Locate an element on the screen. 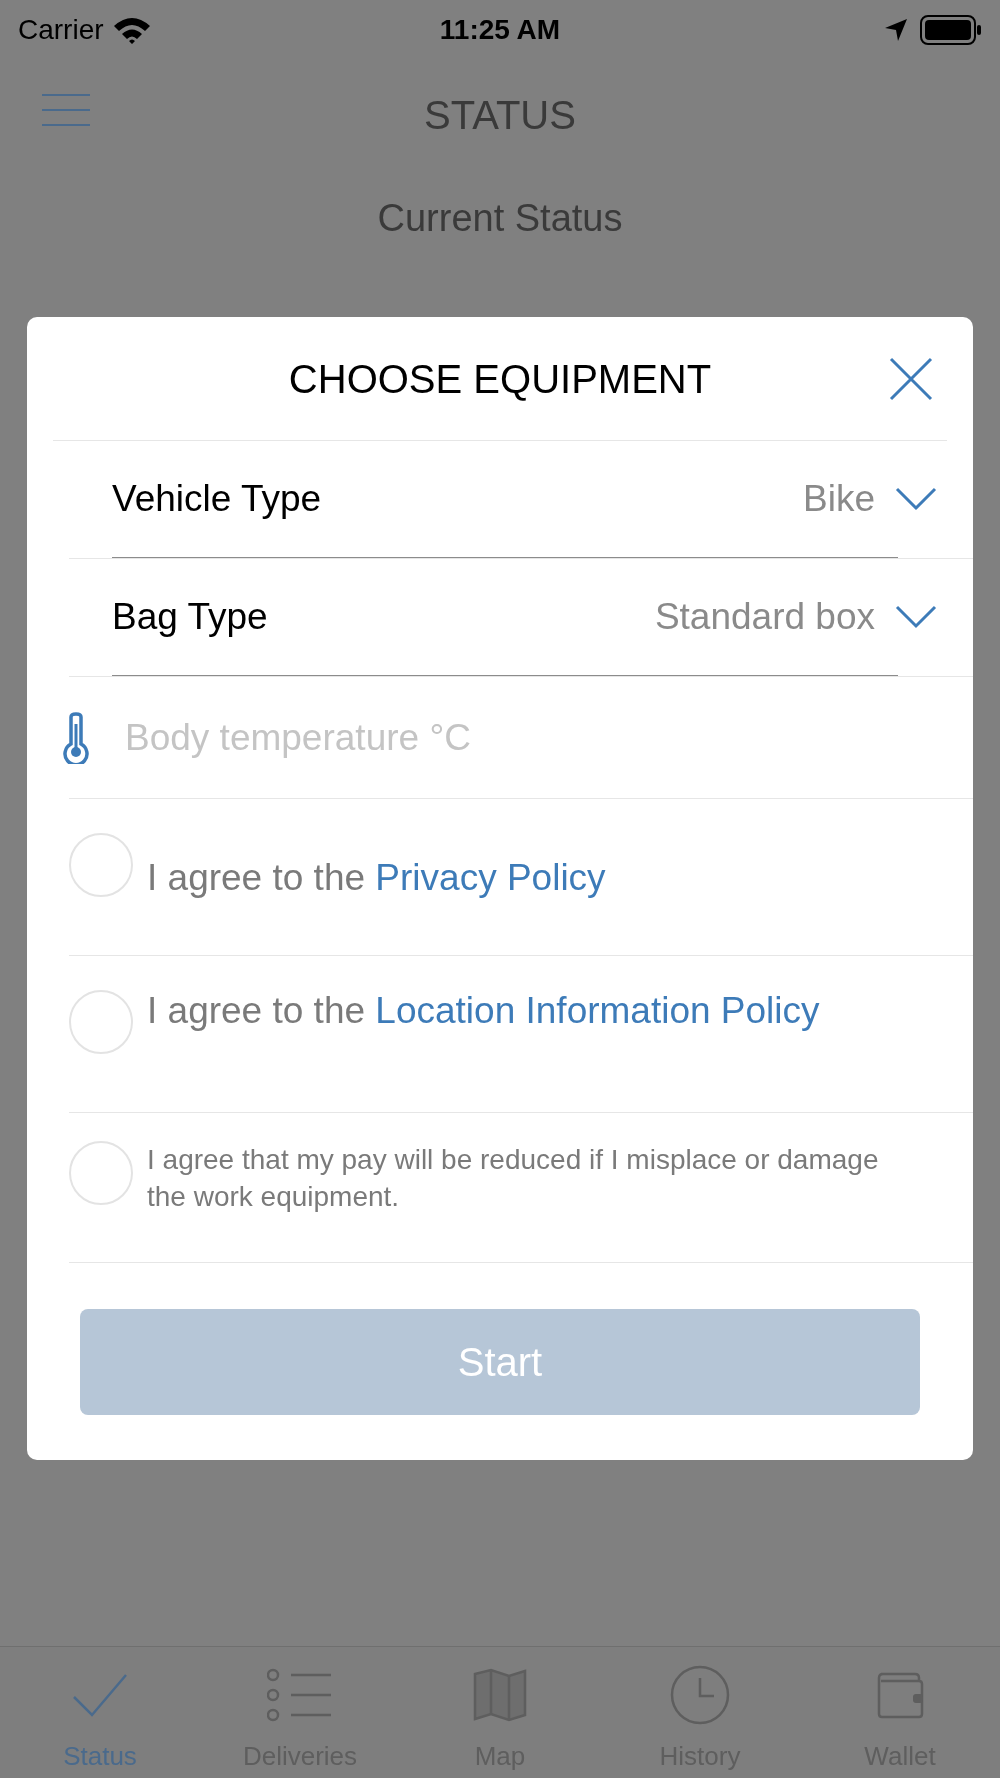  select-value: Bike is located at coordinates (839, 499).